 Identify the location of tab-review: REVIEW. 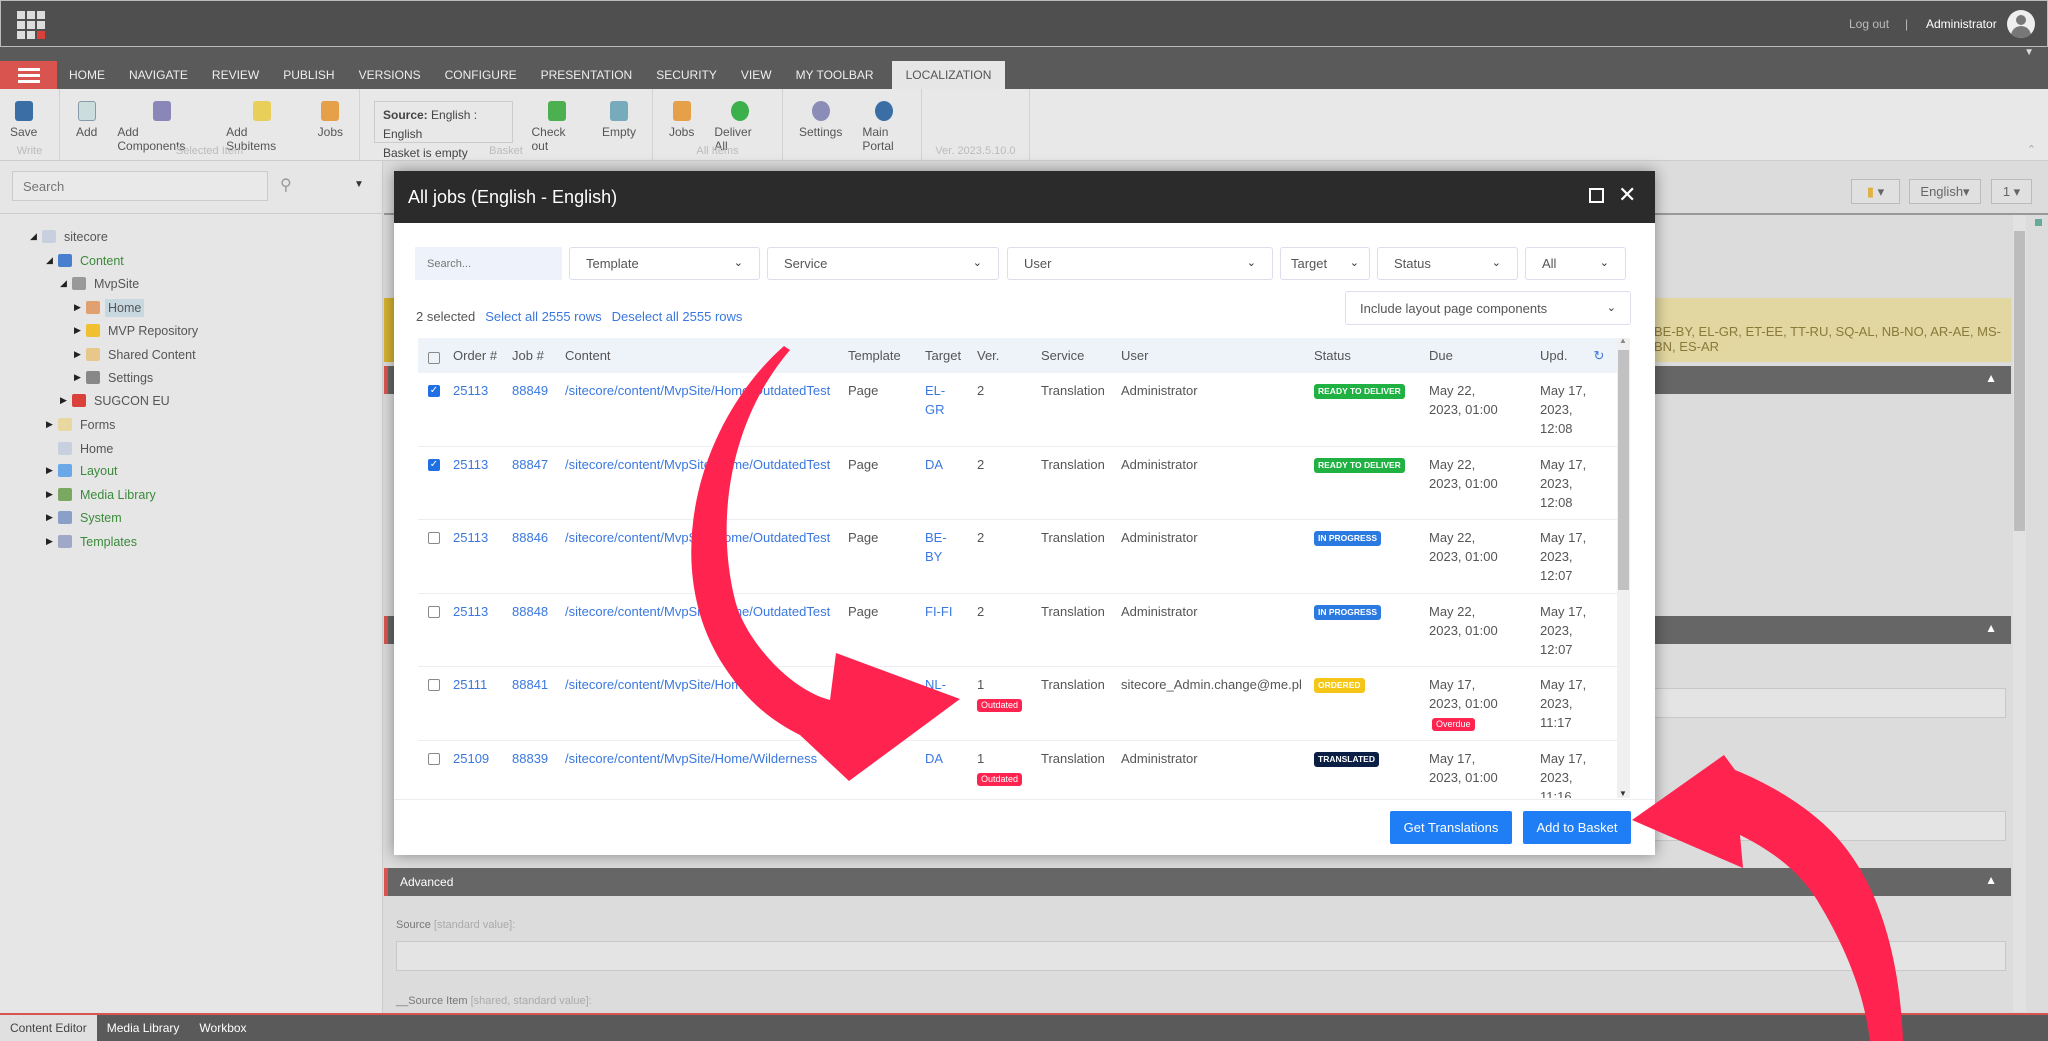
(235, 75).